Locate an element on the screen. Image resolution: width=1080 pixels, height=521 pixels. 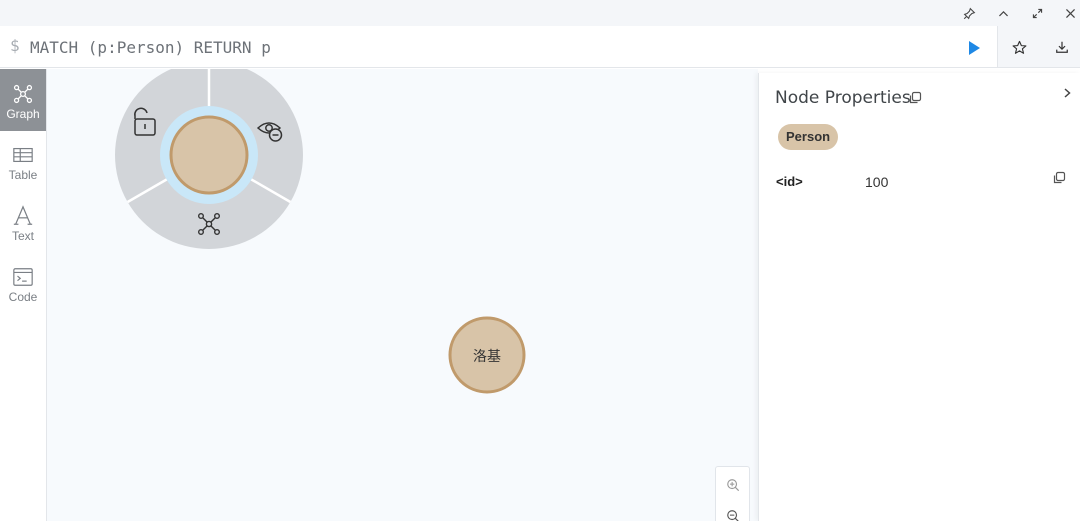
zoom-out-icon is located at coordinates (733, 515).